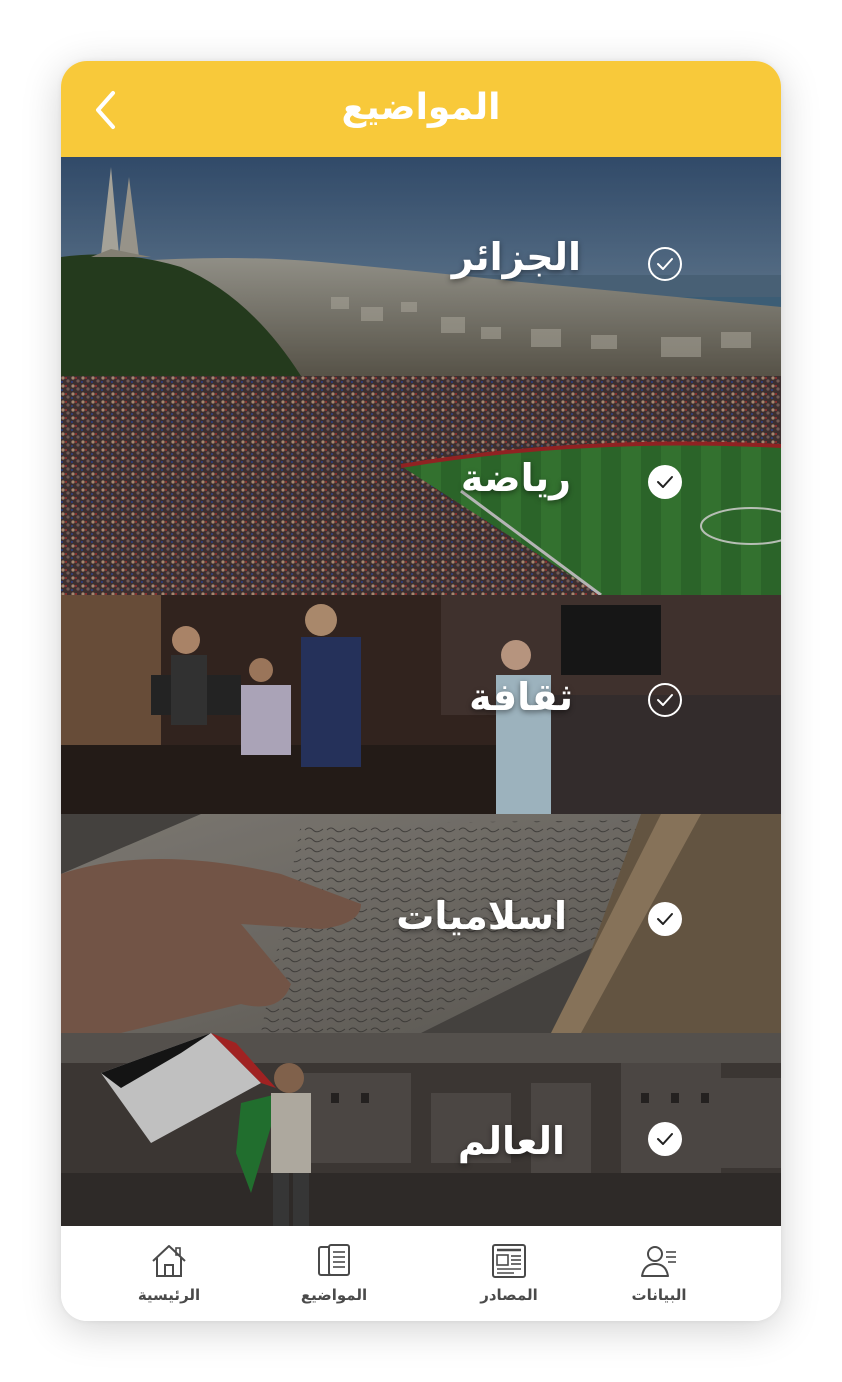 This screenshot has height=1382, width=842. I want to click on topic-label: رياضة, so click(515, 478).